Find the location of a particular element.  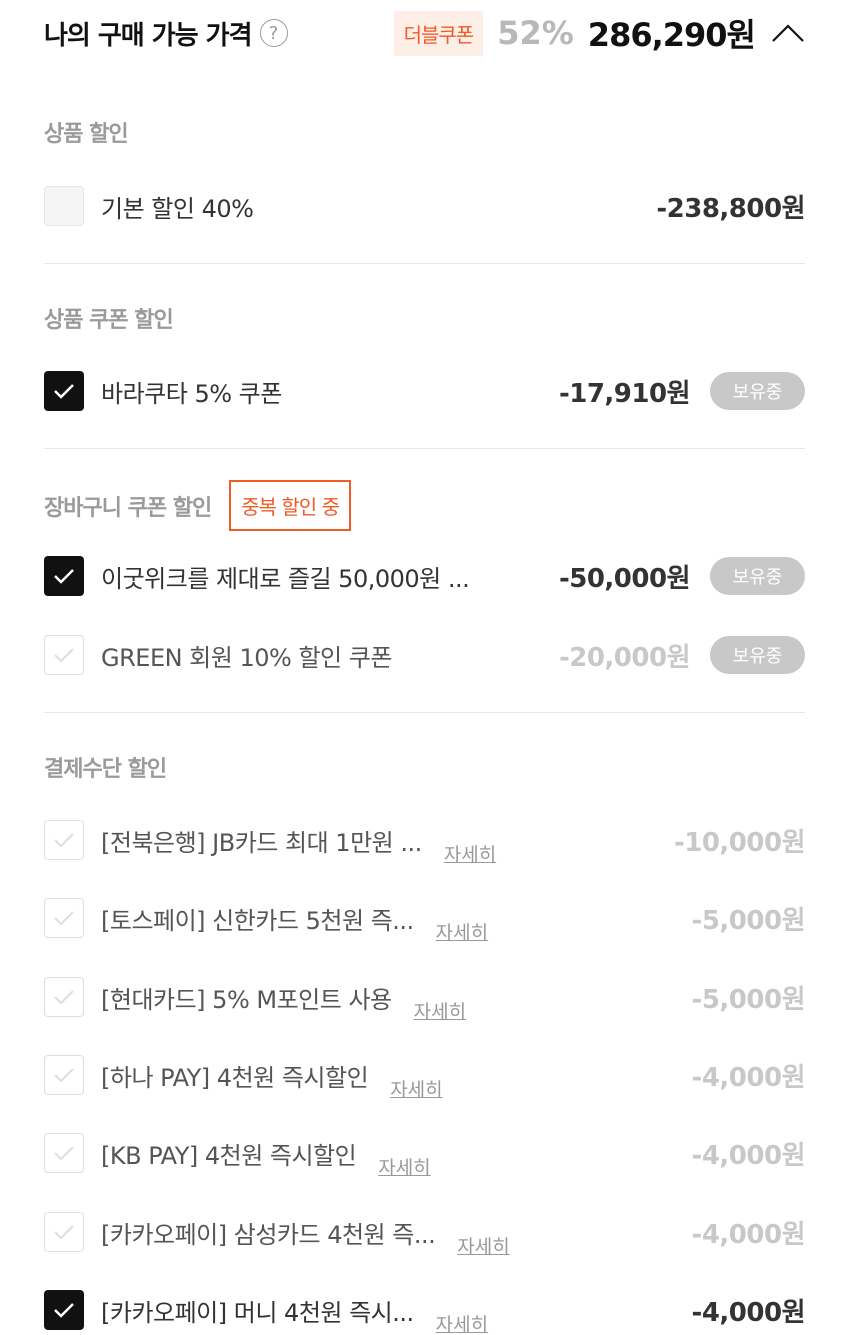

coupon-label: 바라쿠타 5% 쿠폰 is located at coordinates (191, 393).